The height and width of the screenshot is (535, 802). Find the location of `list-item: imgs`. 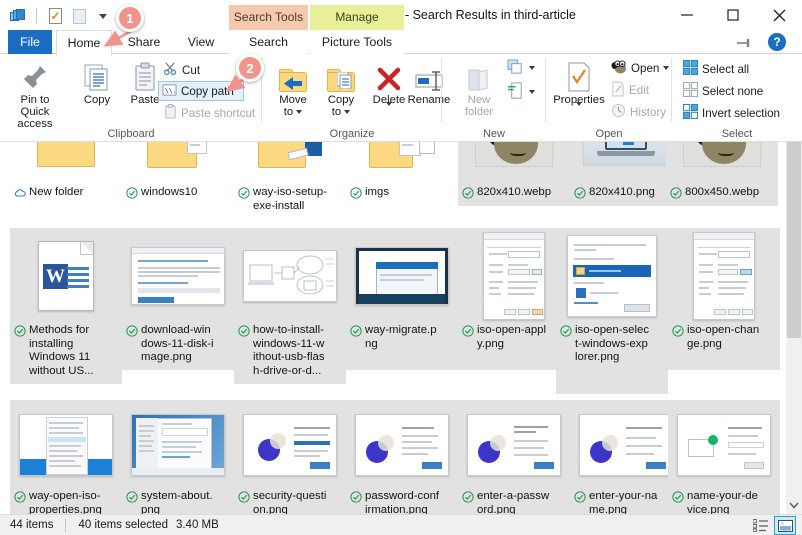

list-item: imgs is located at coordinates (402, 171).